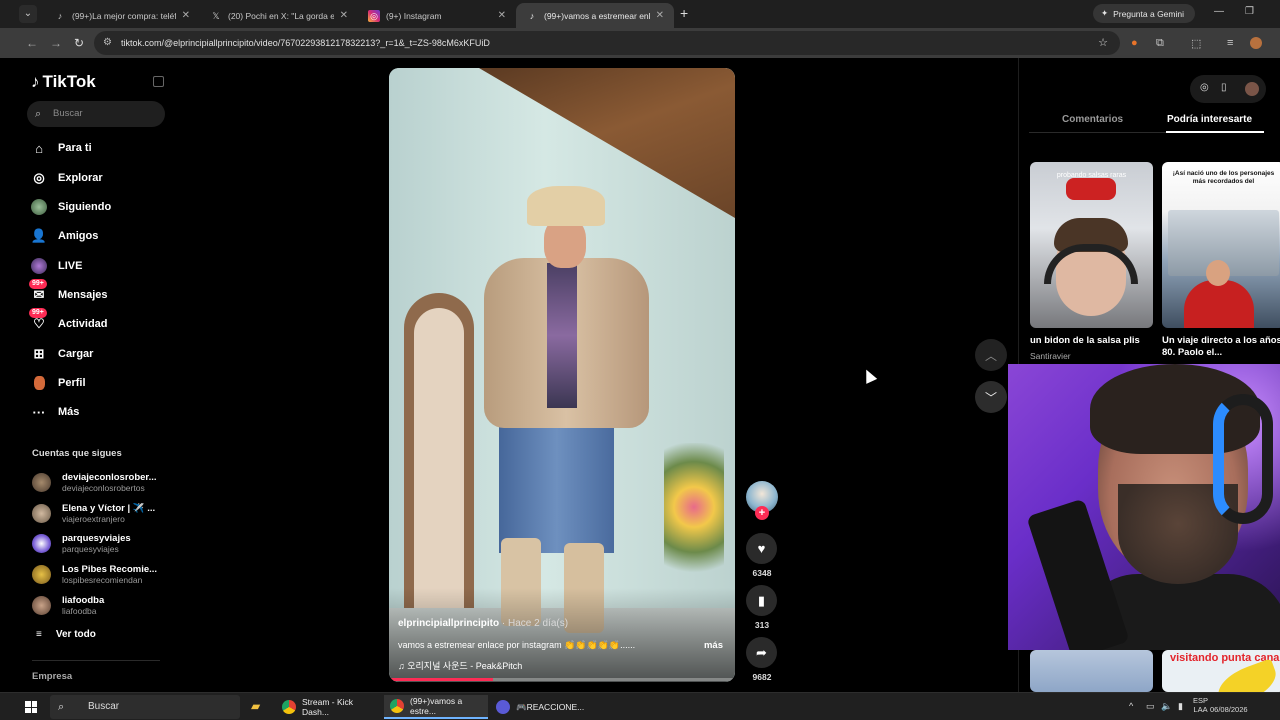  Describe the element at coordinates (61, 148) in the screenshot. I see `nav-para-ti: ⌂ Para ti` at that location.